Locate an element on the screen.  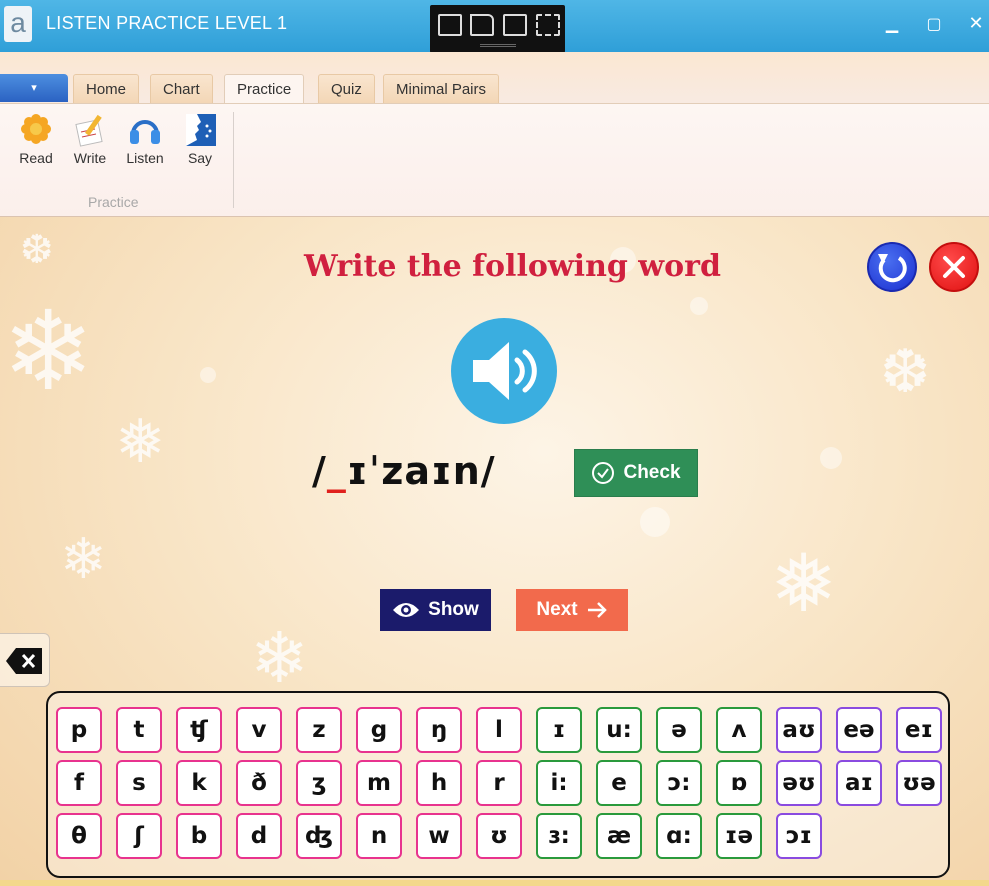
window-capture-icon is located at coordinates (515, 25).